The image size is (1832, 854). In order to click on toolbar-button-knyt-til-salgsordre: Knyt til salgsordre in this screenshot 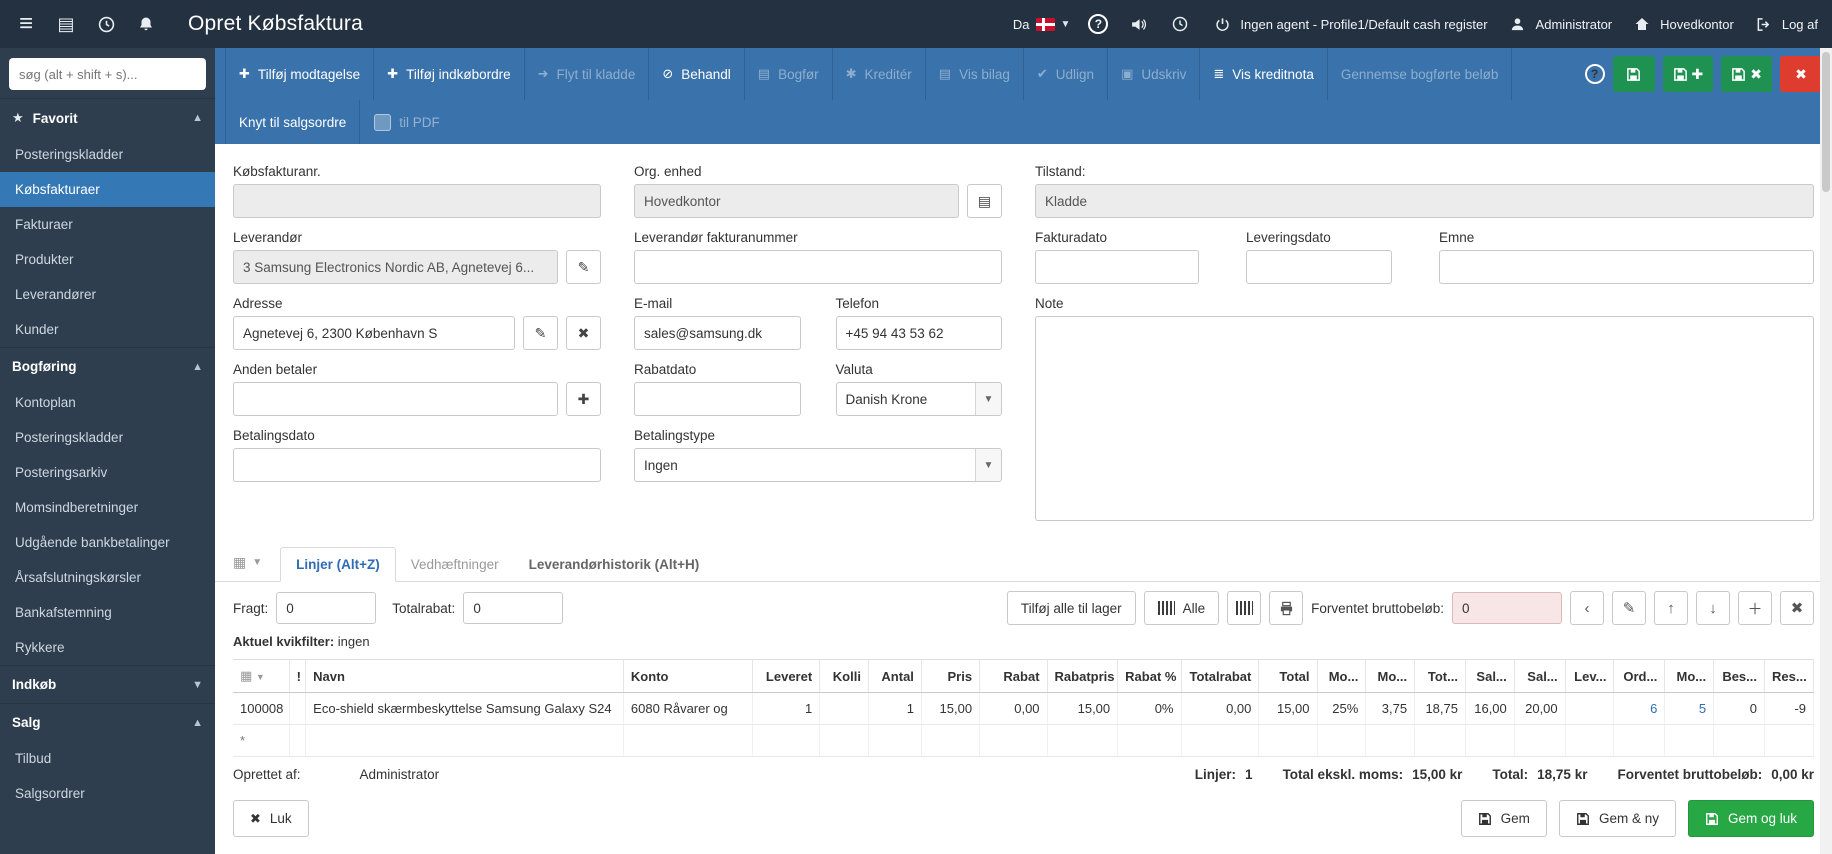, I will do `click(293, 122)`.